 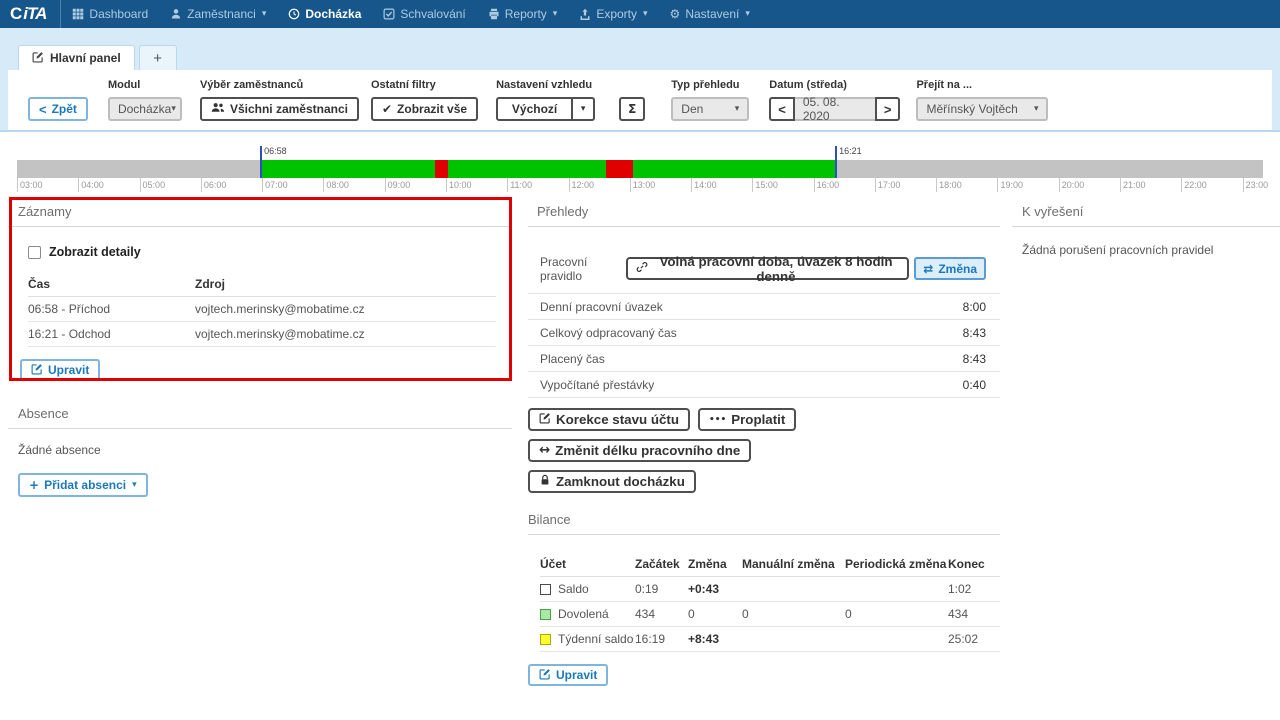 What do you see at coordinates (640, 450) in the screenshot?
I see `change-workday-length-button: ↔ Změnit délku pracovního dne` at bounding box center [640, 450].